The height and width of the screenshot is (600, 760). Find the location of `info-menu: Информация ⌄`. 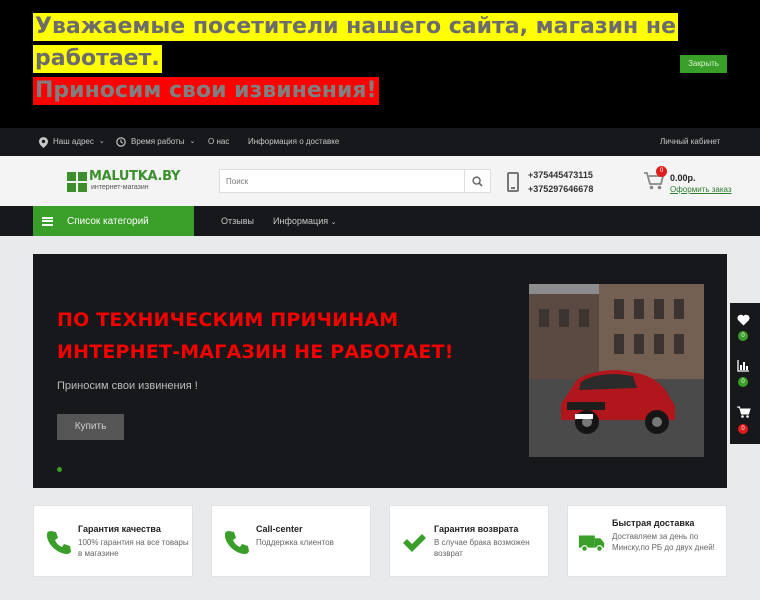

info-menu: Информация ⌄ is located at coordinates (305, 221).